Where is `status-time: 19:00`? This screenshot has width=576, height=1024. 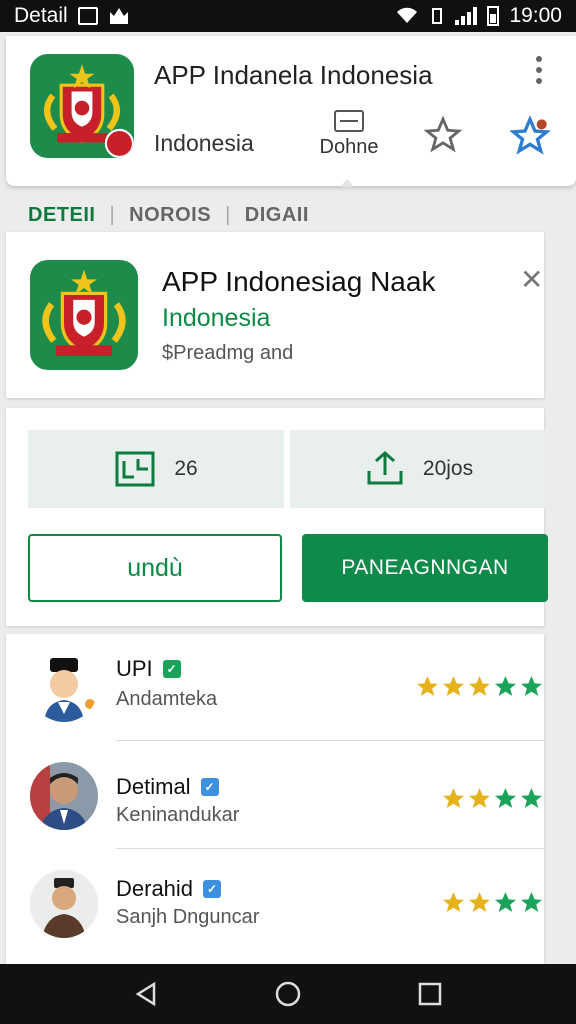
status-time: 19:00 is located at coordinates (535, 15).